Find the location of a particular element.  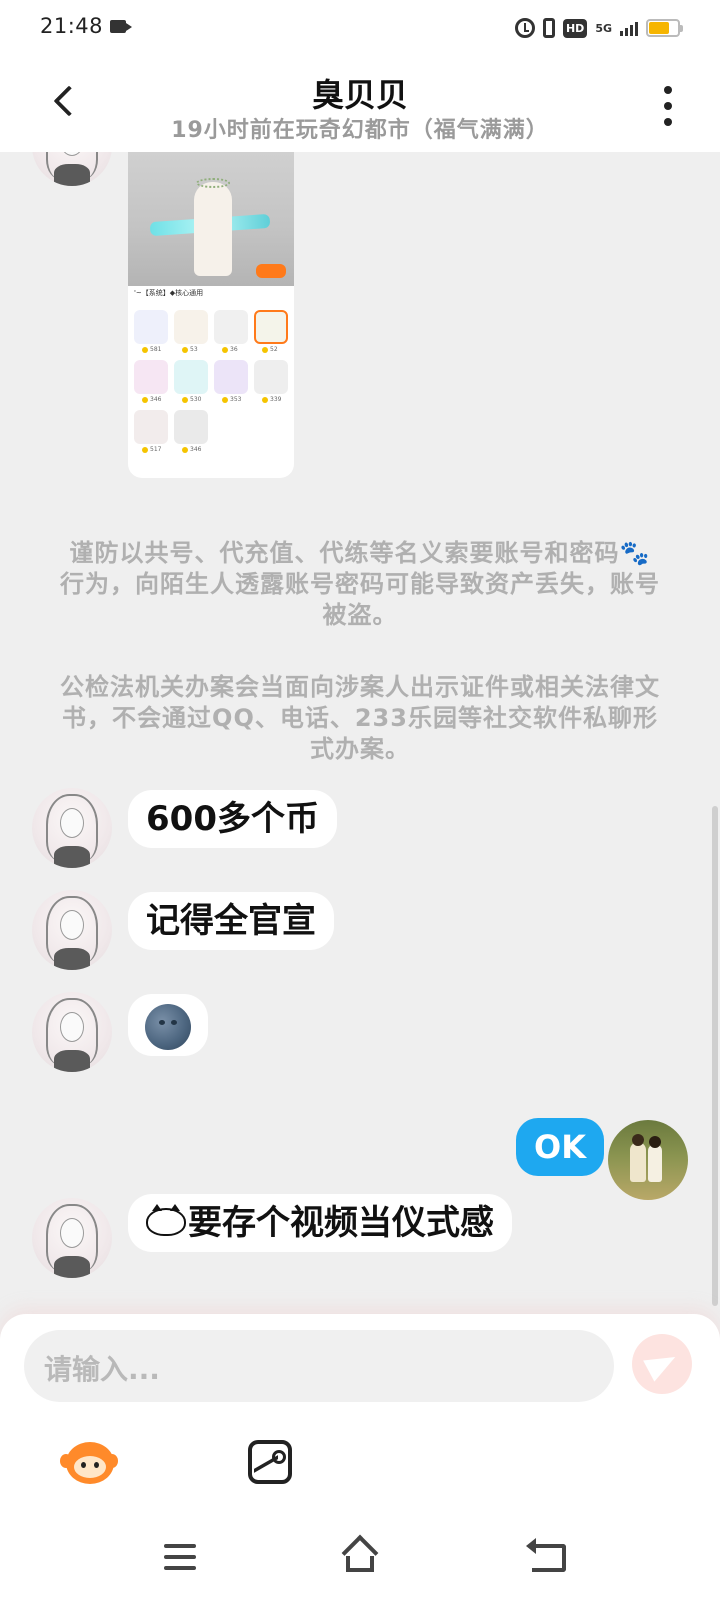

hd-badge: HD is located at coordinates (575, 28).